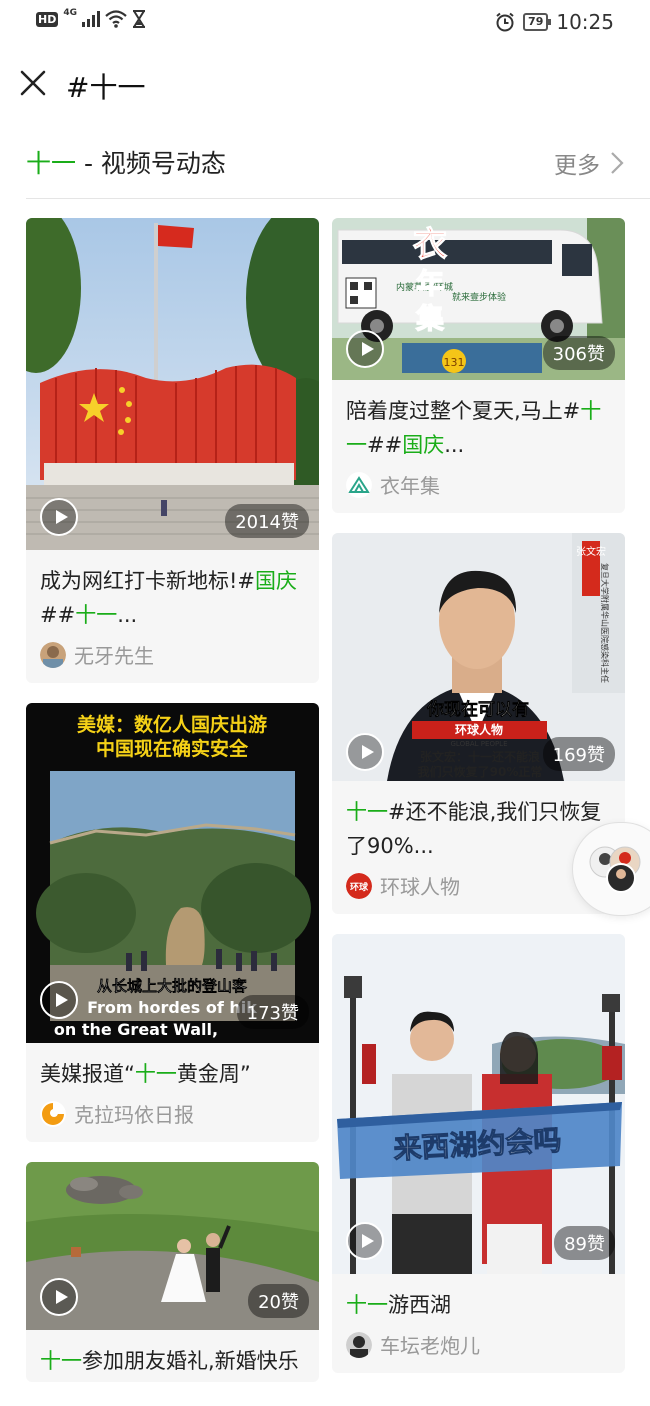  What do you see at coordinates (420, 887) in the screenshot?
I see `author-name: 环球人物` at bounding box center [420, 887].